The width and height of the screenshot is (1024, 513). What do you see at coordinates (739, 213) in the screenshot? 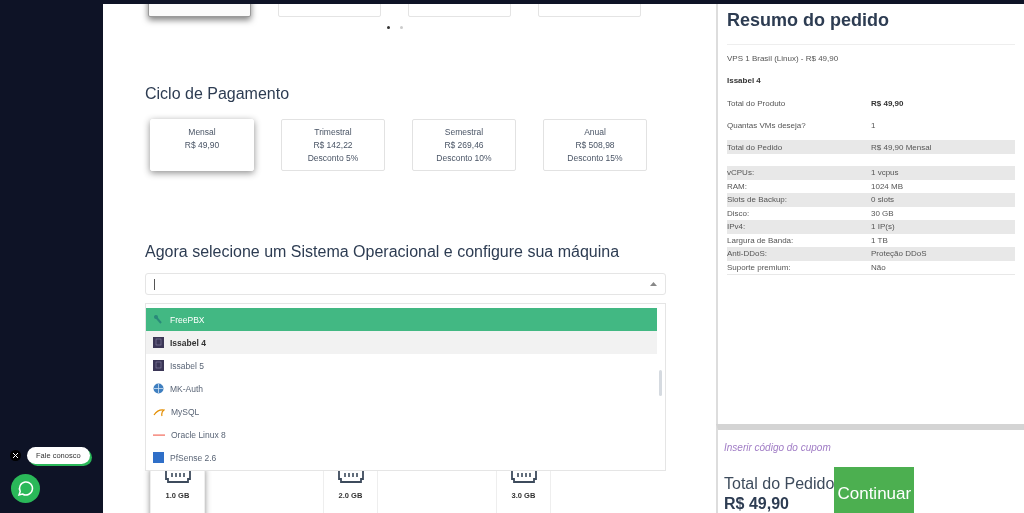
I see `spec-label: Disco:` at bounding box center [739, 213].